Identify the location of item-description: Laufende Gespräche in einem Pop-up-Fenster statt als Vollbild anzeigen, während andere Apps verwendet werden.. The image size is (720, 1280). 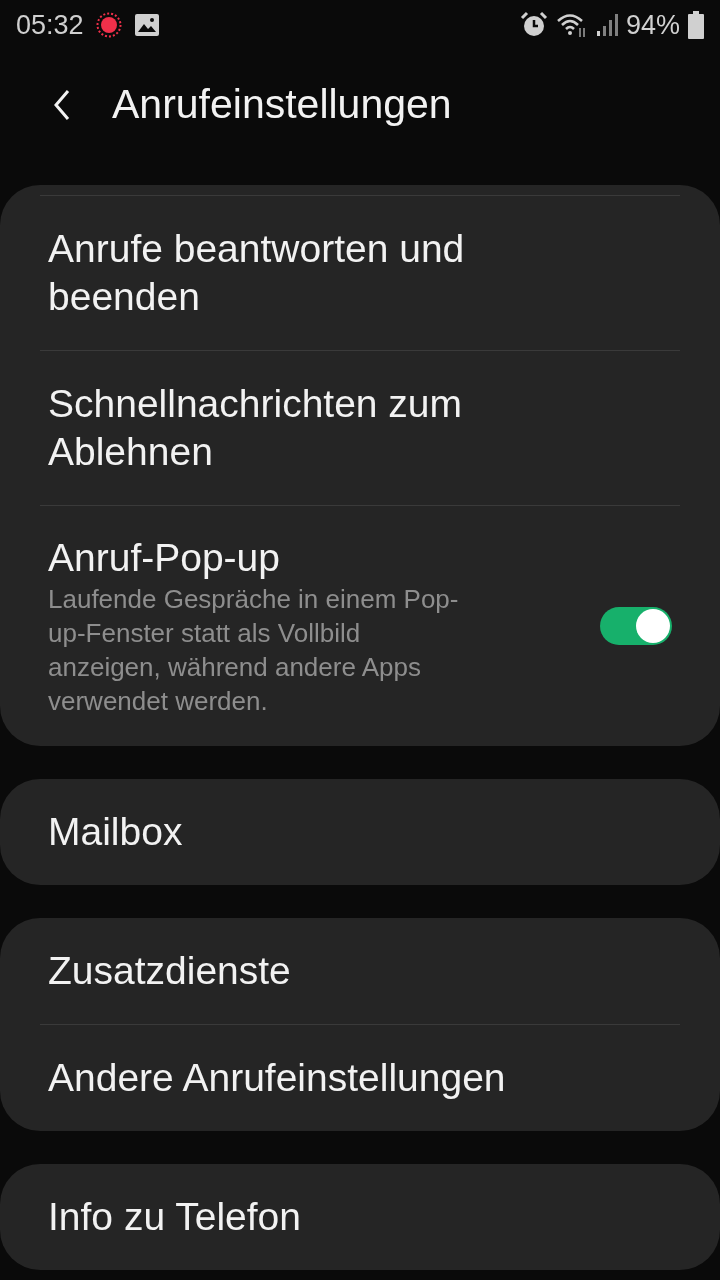
(254, 650).